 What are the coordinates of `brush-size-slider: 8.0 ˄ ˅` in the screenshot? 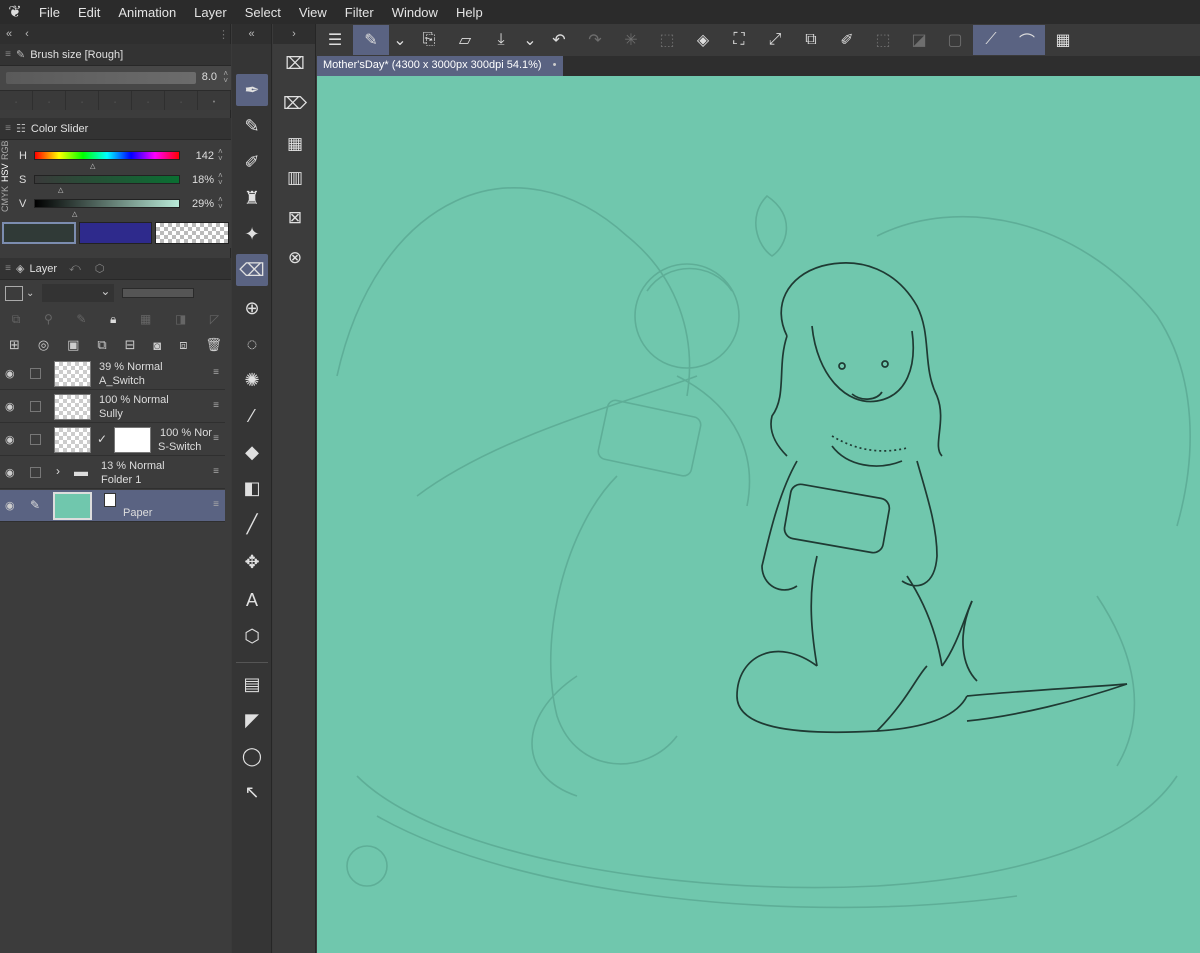 It's located at (115, 78).